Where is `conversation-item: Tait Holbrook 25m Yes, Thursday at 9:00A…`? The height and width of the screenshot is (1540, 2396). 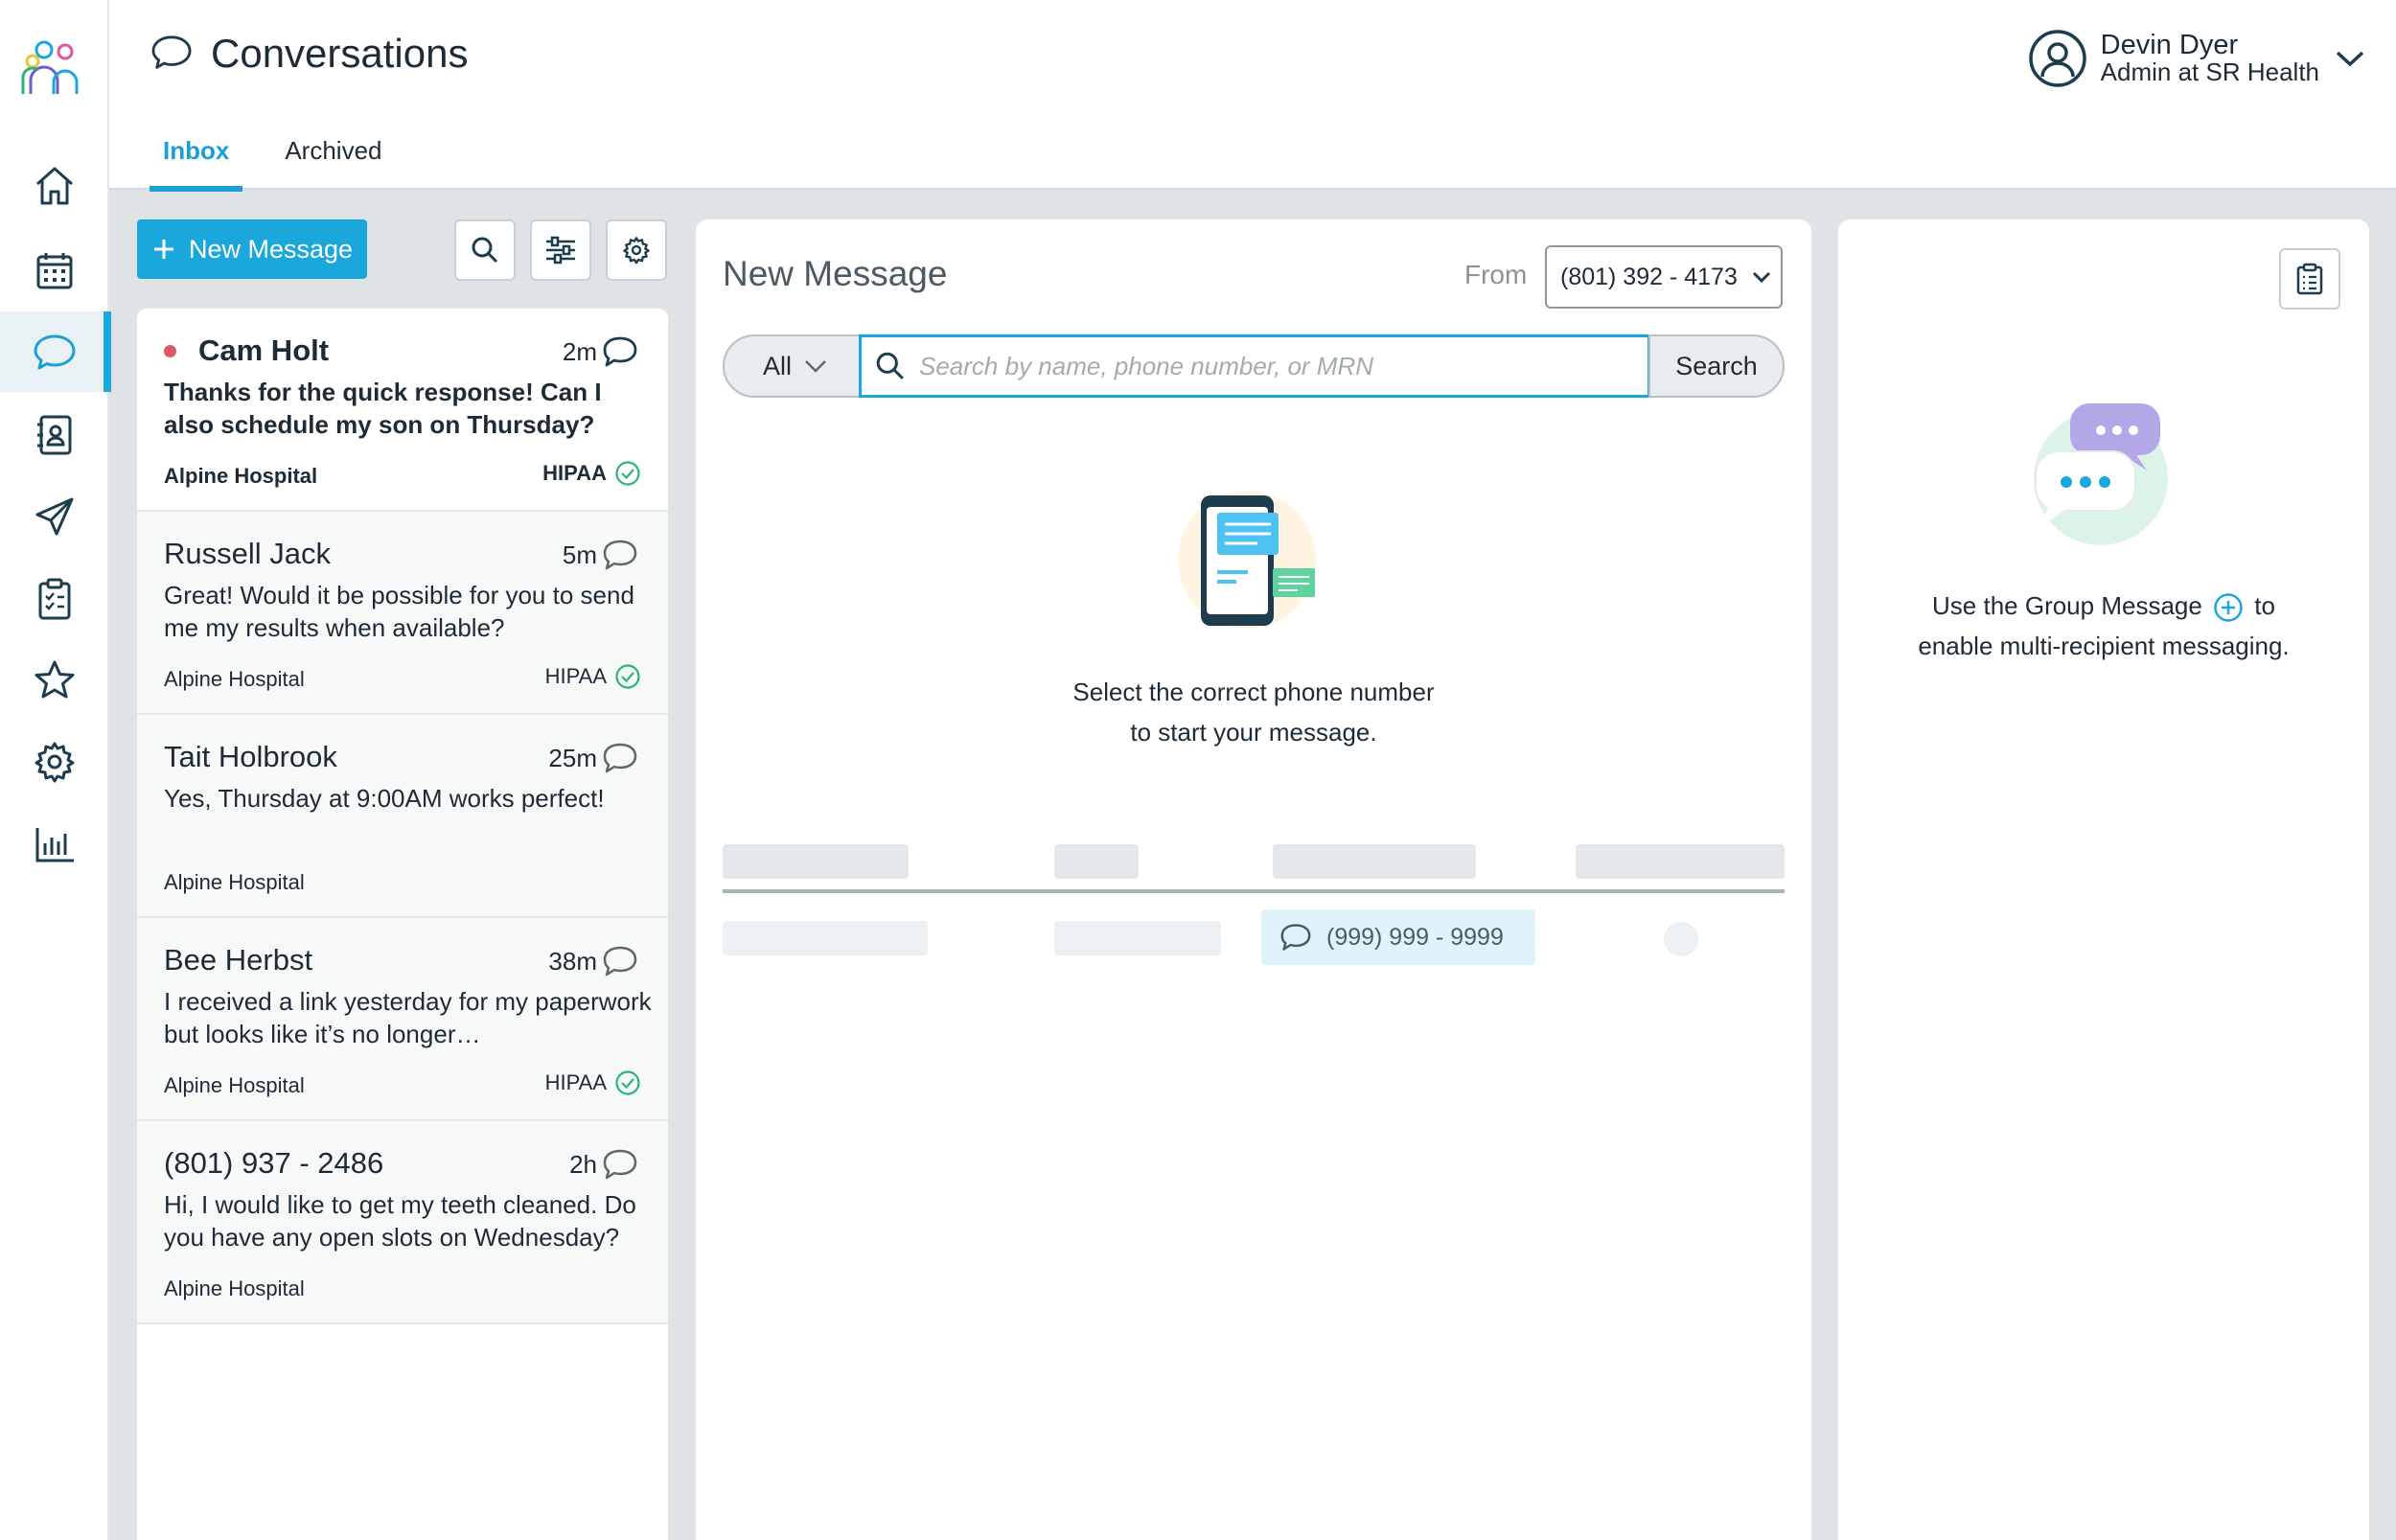
conversation-item: Tait Holbrook 25m Yes, Thursday at 9:00A… is located at coordinates (402, 816).